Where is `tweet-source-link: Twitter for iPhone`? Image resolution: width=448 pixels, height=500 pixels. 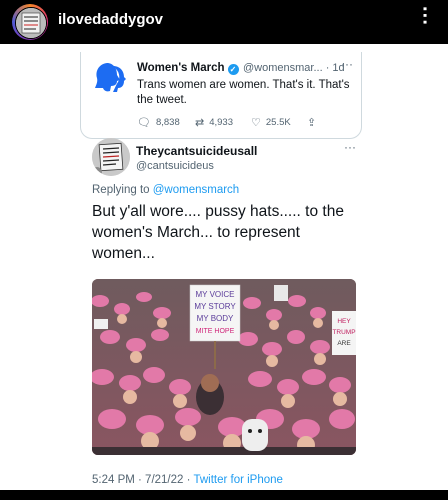 tweet-source-link: Twitter for iPhone is located at coordinates (237, 480).